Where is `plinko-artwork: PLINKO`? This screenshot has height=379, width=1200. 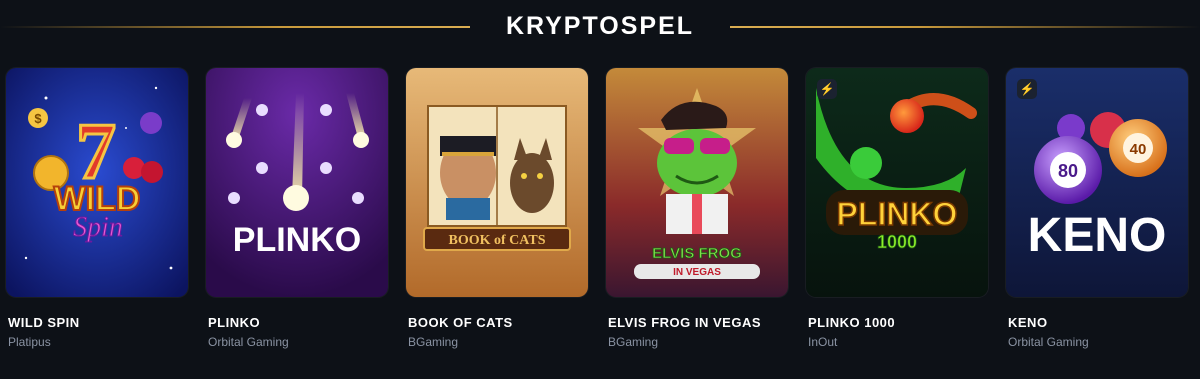 plinko-artwork: PLINKO is located at coordinates (297, 182).